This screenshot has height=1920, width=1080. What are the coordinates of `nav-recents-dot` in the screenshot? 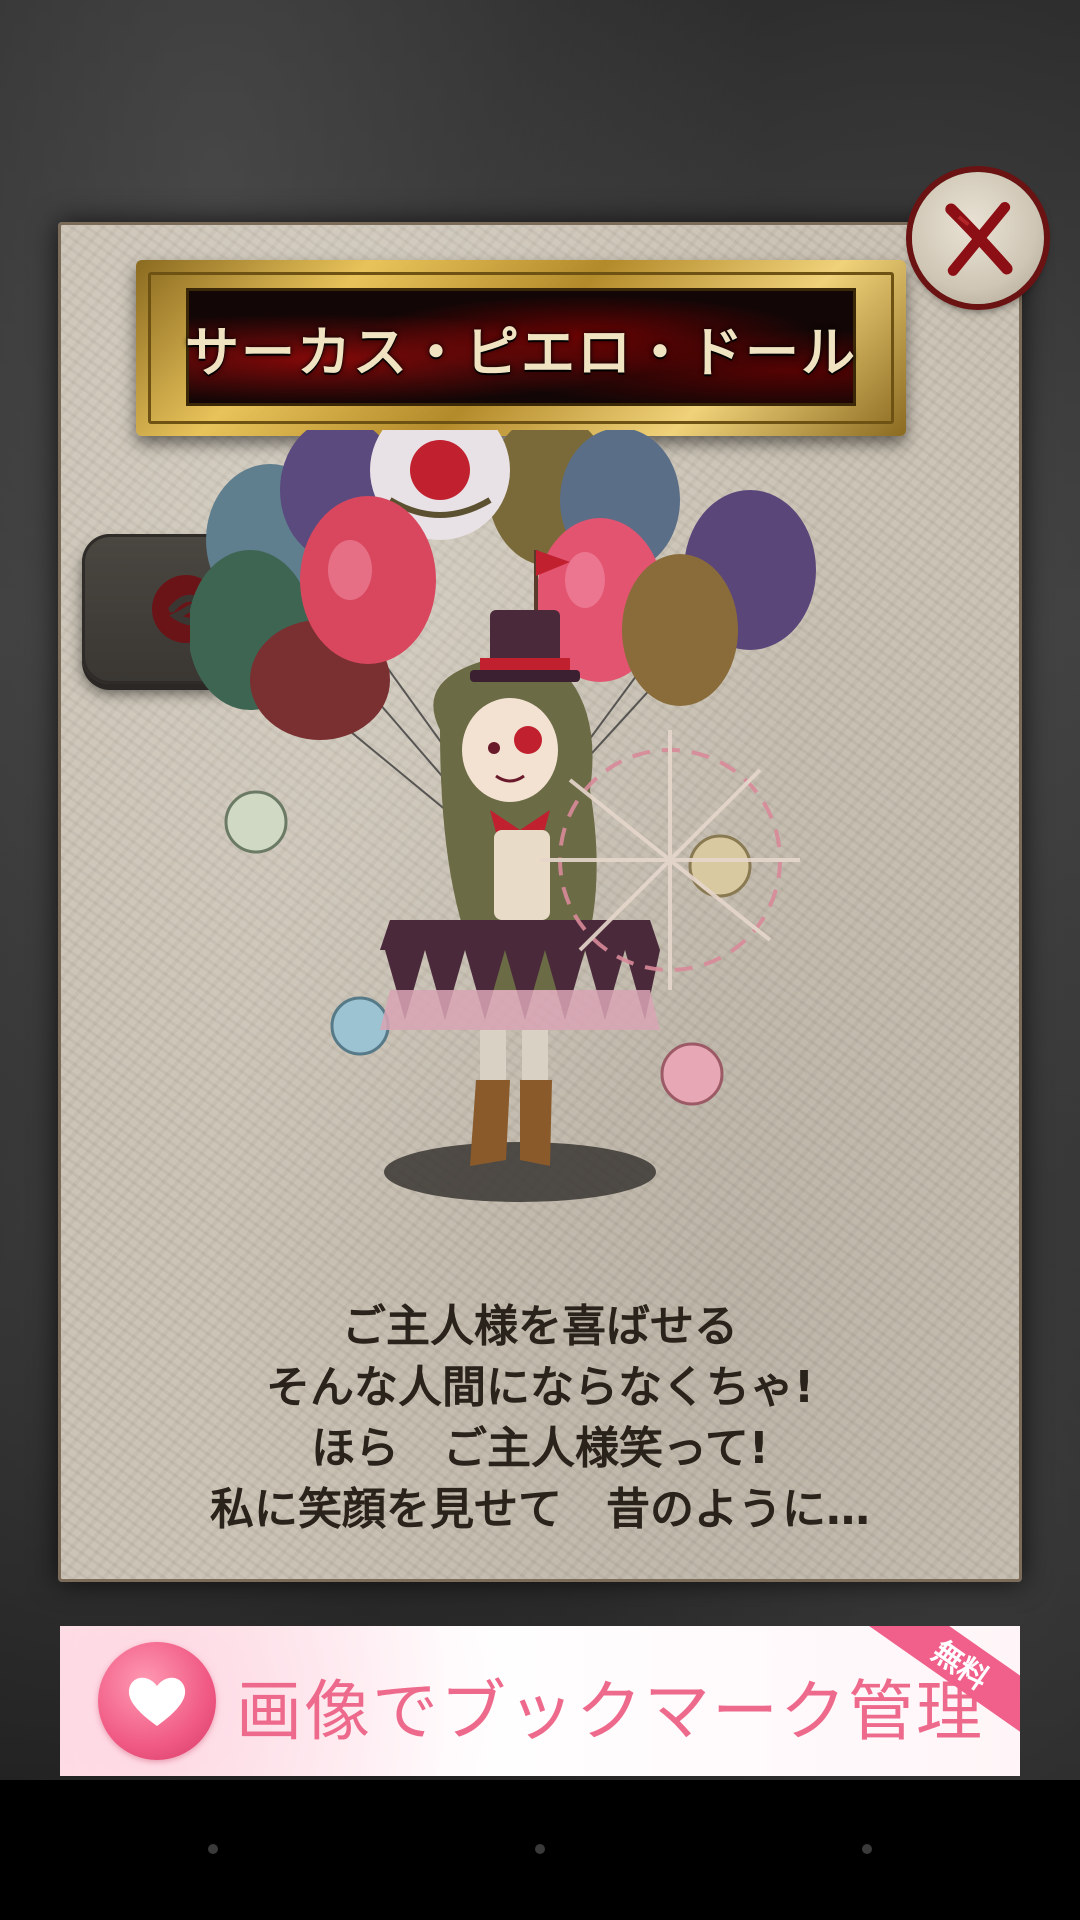 It's located at (867, 1849).